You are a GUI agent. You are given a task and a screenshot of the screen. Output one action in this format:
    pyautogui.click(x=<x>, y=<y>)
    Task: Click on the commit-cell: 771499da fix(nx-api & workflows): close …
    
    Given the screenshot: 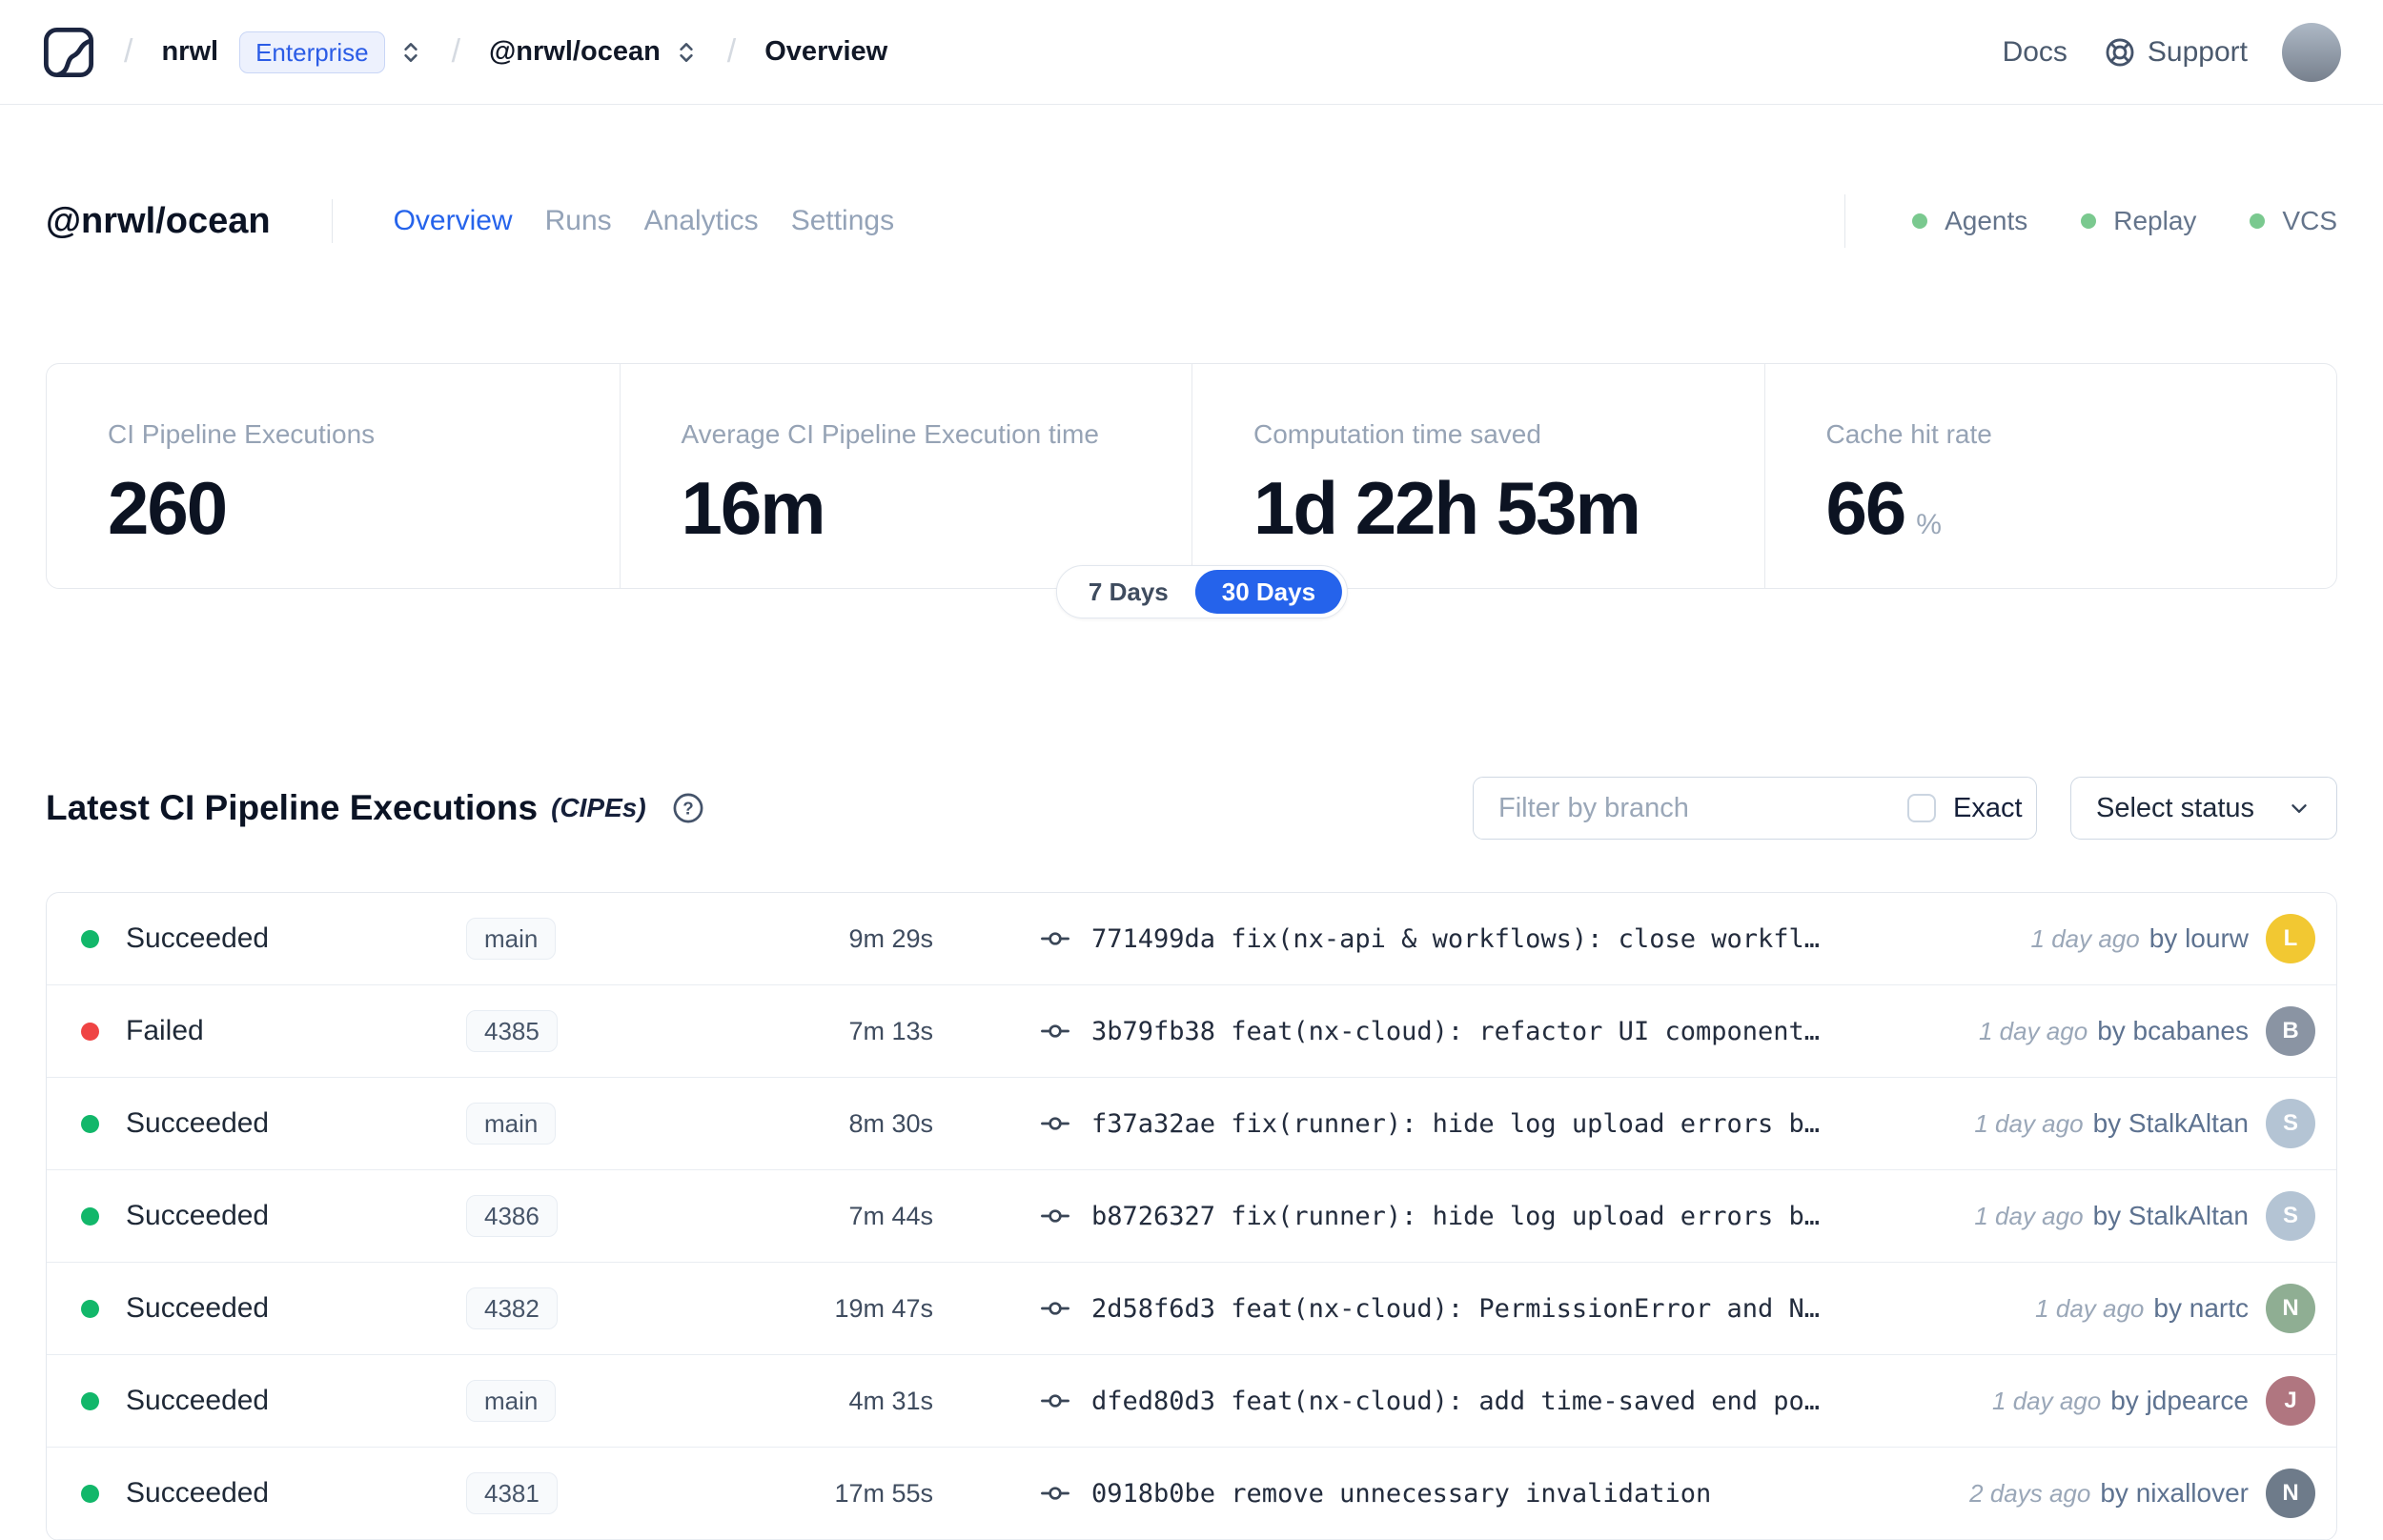 What is the action you would take?
    pyautogui.click(x=1482, y=938)
    